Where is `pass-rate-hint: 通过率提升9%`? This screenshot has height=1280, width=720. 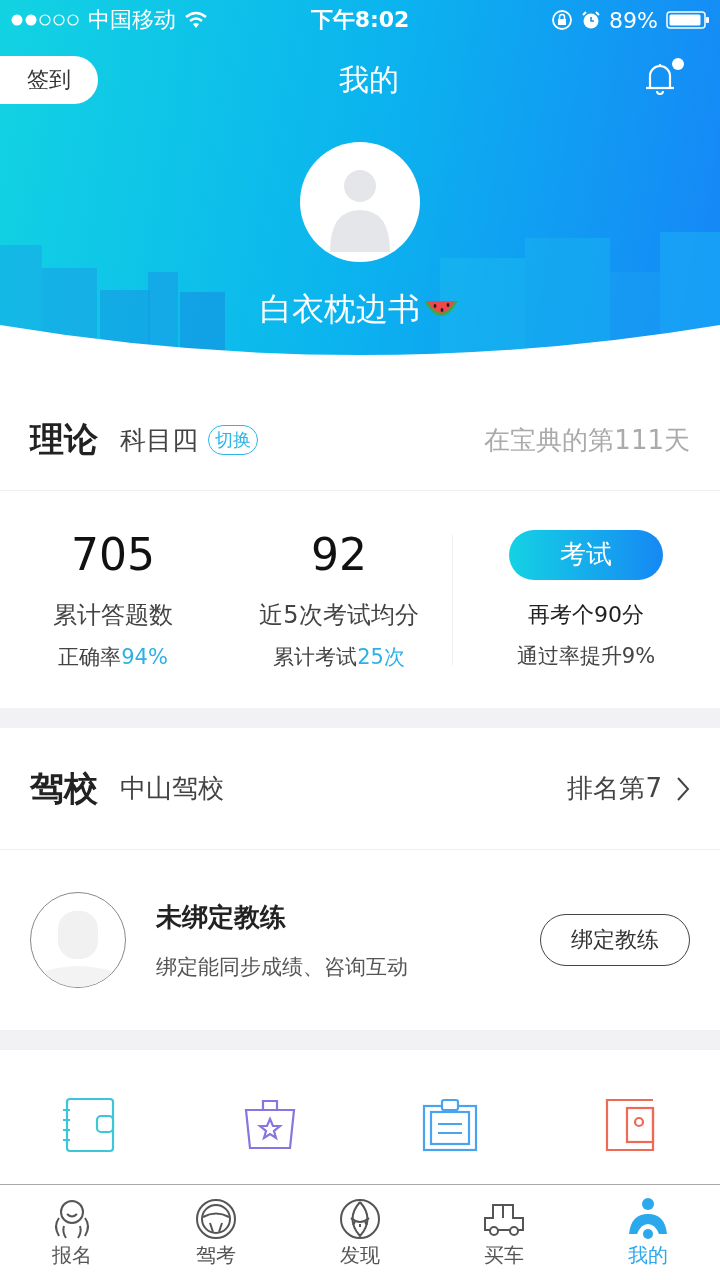
pass-rate-hint: 通过率提升9% is located at coordinates (586, 656).